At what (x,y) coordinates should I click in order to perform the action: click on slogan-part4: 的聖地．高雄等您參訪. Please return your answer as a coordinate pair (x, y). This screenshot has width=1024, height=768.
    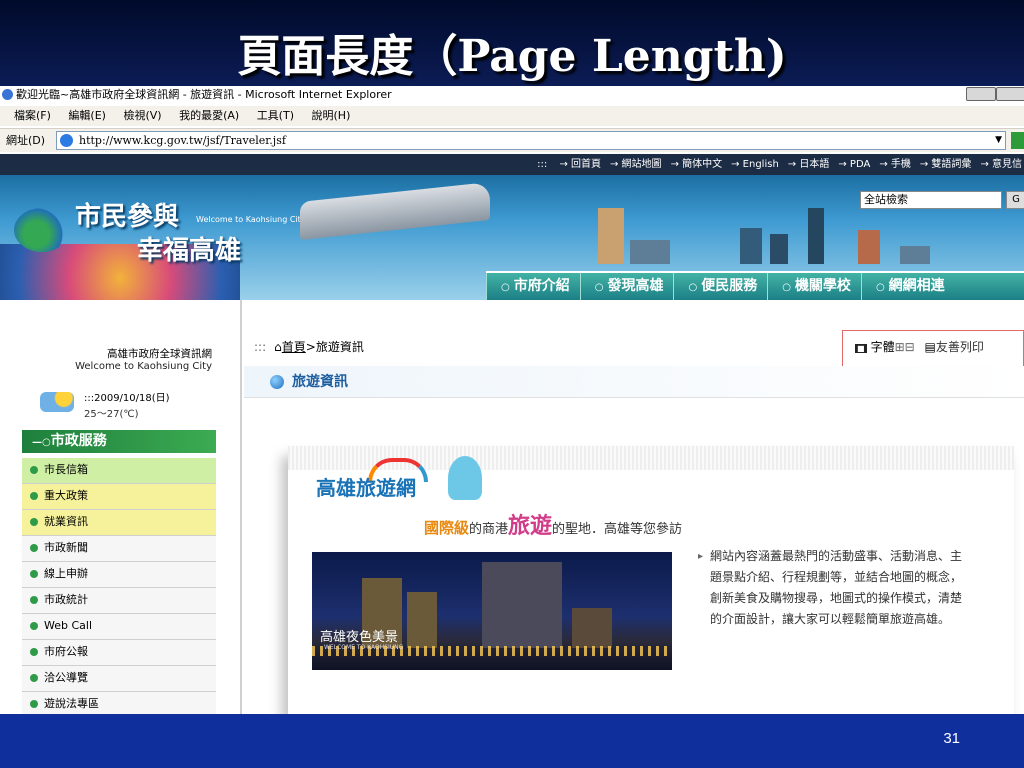
    Looking at the image, I should click on (617, 529).